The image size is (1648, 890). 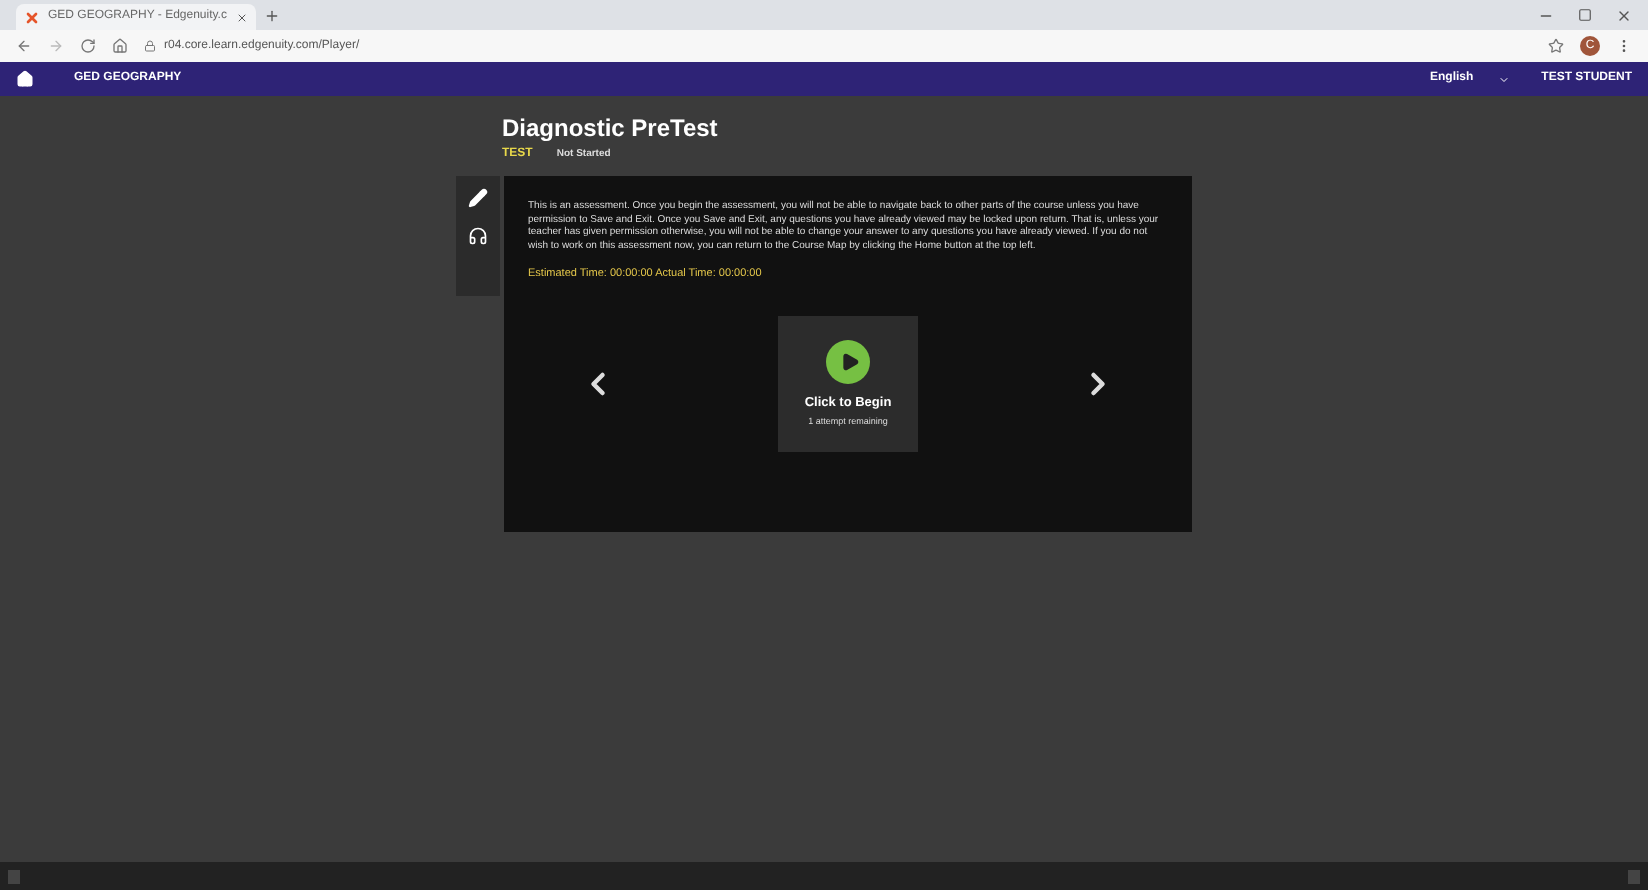 I want to click on lock-icon, so click(x=150, y=46).